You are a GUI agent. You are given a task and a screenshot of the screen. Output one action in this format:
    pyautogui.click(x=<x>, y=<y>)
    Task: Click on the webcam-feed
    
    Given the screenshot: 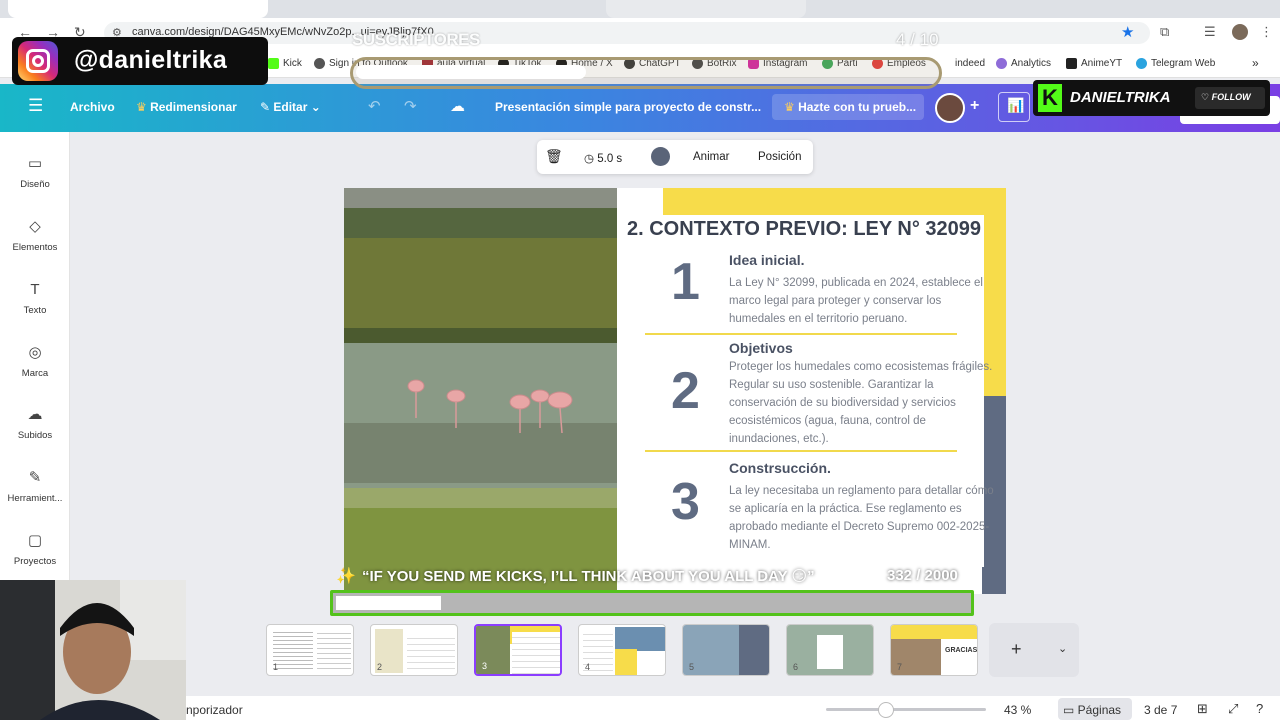 What is the action you would take?
    pyautogui.click(x=93, y=650)
    